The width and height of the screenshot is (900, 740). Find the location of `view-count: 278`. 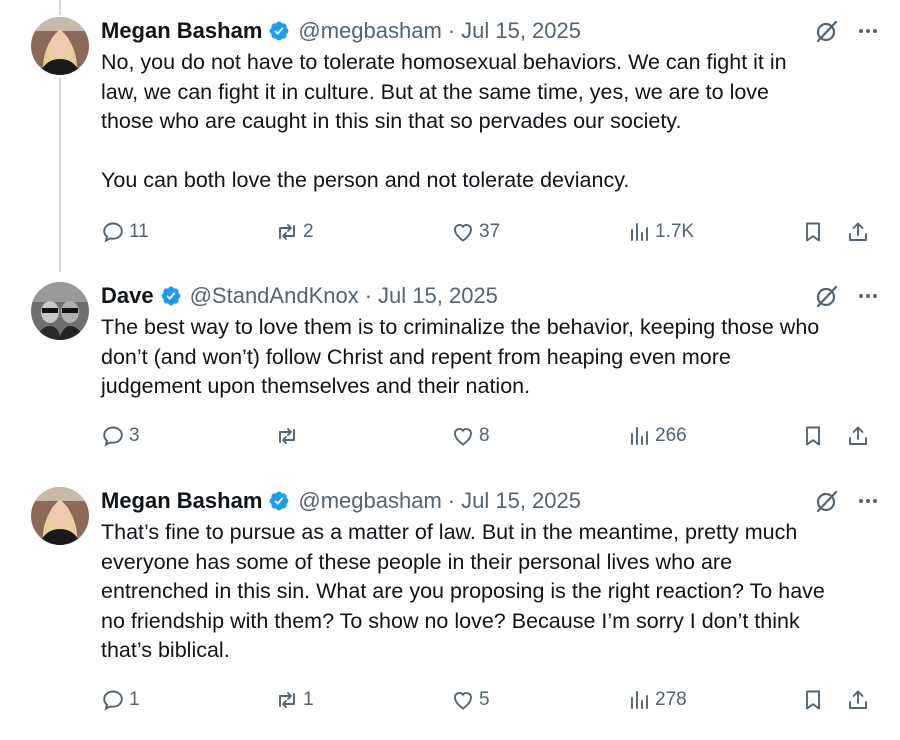

view-count: 278 is located at coordinates (671, 699).